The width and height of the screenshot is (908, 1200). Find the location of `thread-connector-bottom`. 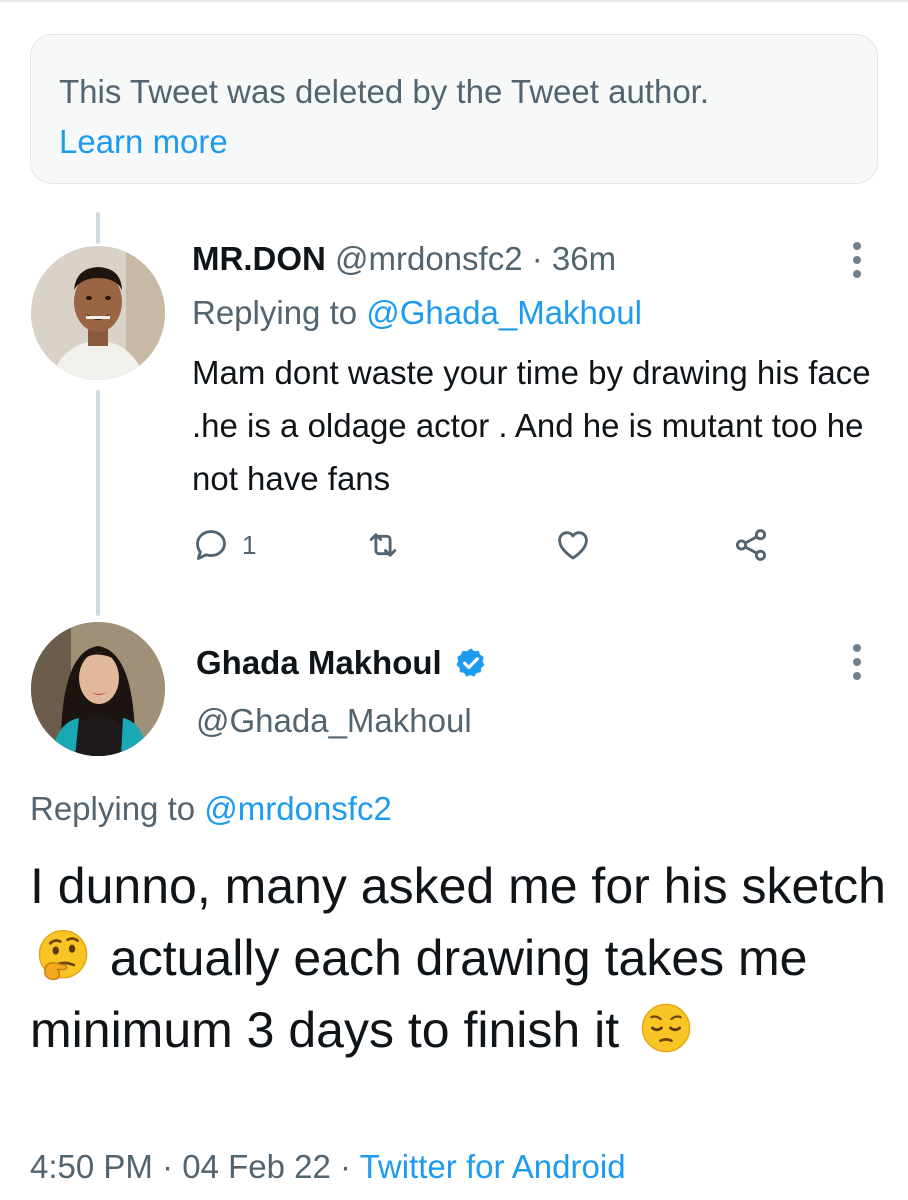

thread-connector-bottom is located at coordinates (98, 503).